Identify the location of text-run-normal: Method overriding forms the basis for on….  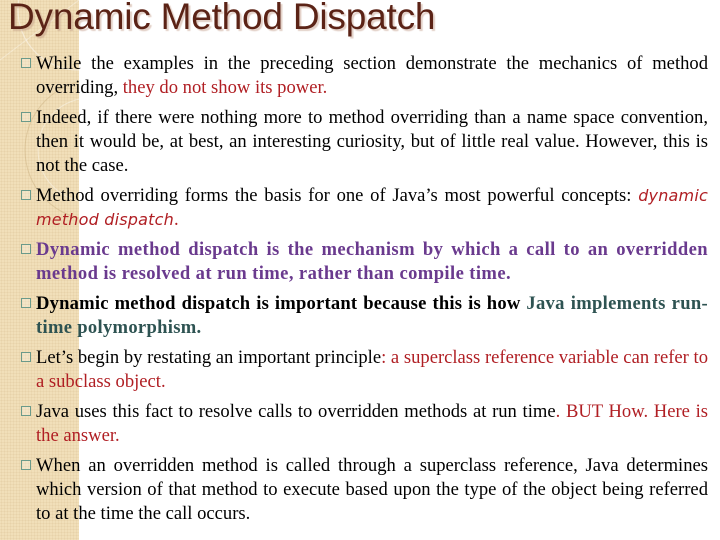
(337, 195).